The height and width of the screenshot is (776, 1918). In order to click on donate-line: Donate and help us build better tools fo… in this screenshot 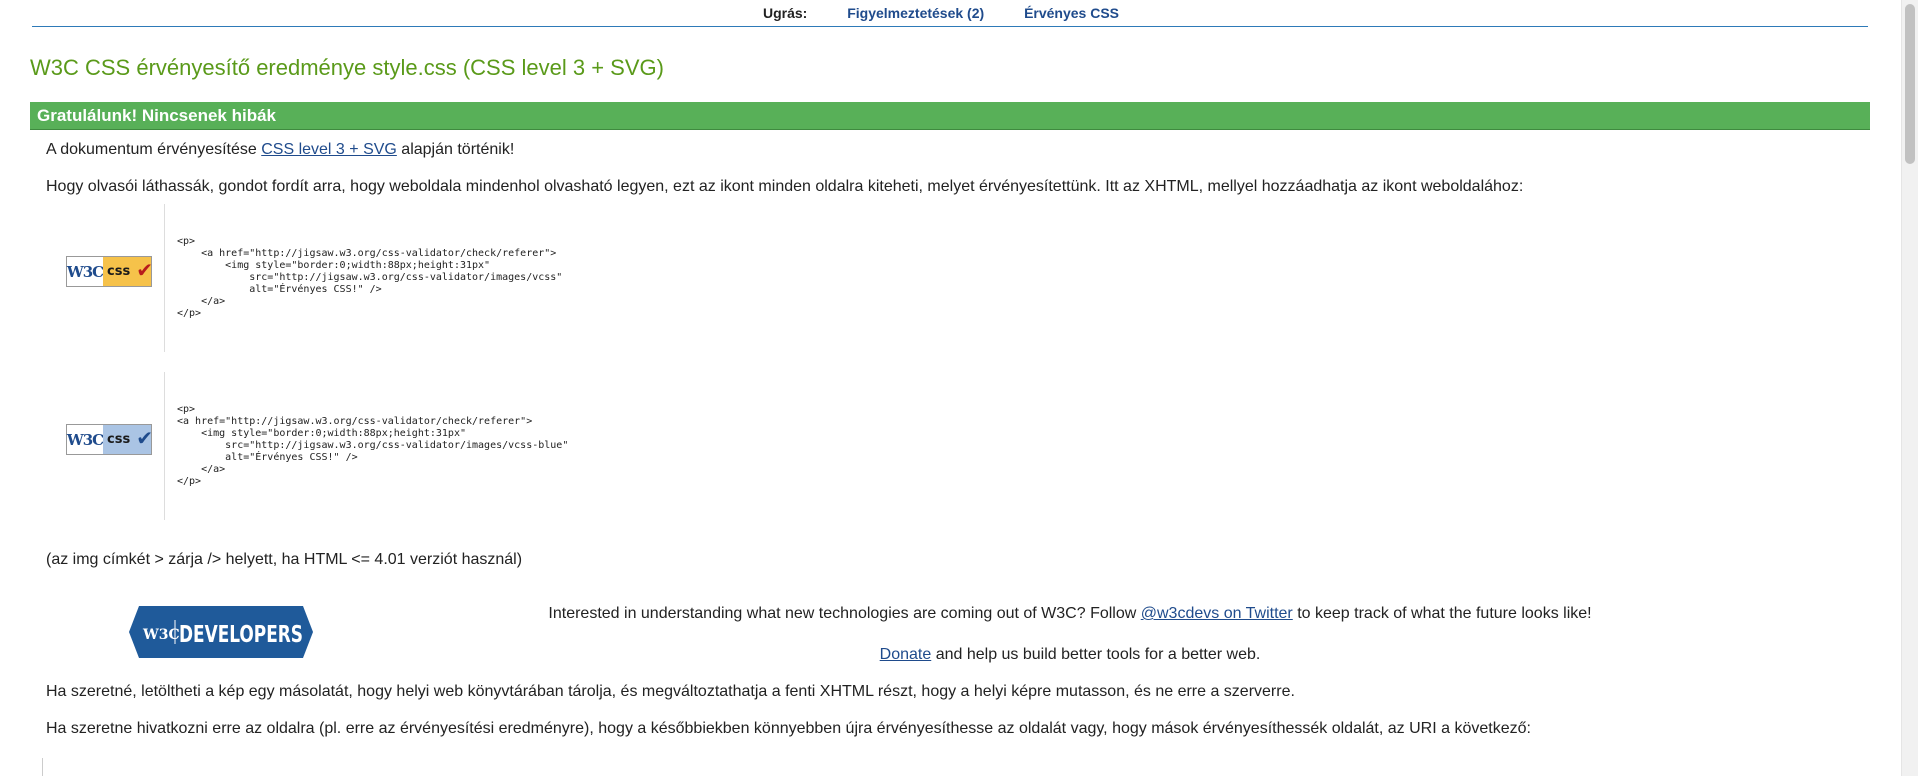, I will do `click(1070, 655)`.